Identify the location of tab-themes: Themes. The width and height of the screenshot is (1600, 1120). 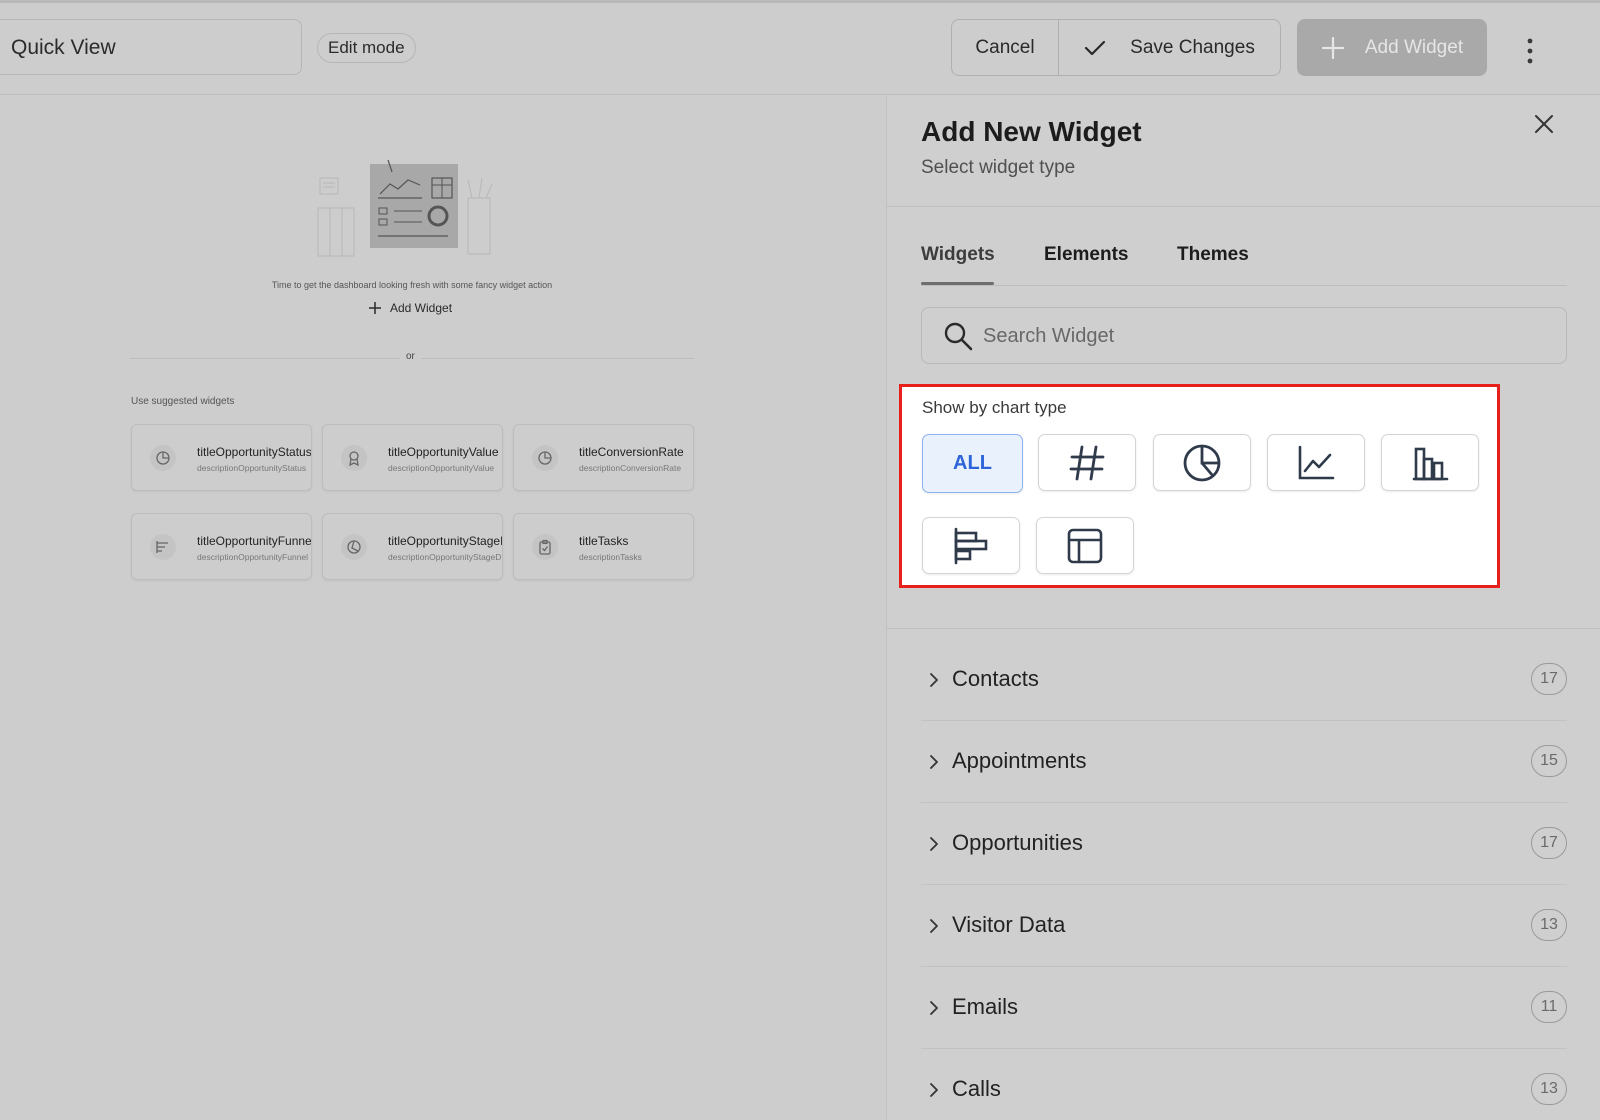
(1213, 255).